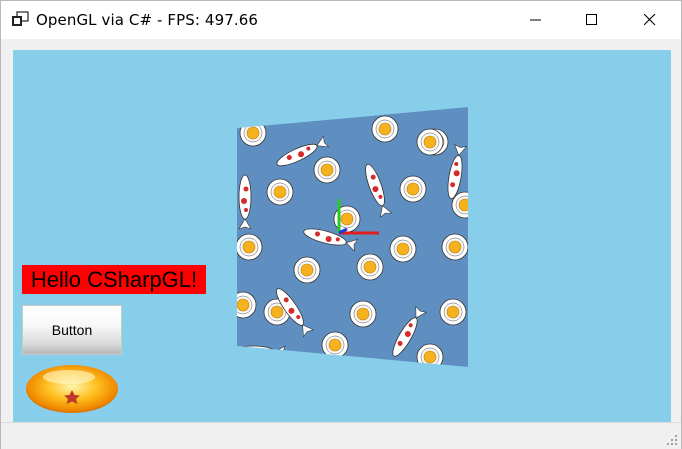  I want to click on resize-grip-icon, so click(672, 440).